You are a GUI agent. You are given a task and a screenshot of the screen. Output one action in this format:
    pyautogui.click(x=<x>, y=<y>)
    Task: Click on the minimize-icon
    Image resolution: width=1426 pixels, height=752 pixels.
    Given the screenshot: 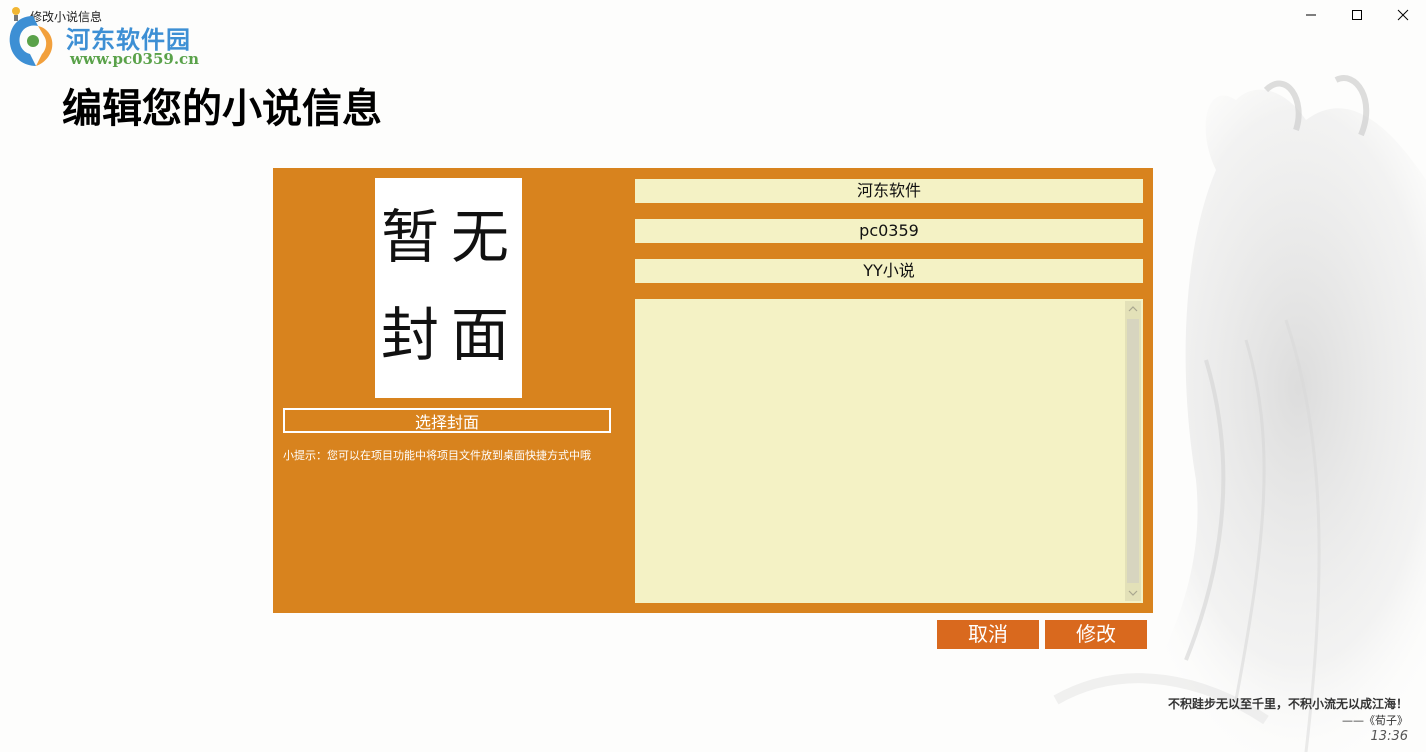 What is the action you would take?
    pyautogui.click(x=1311, y=15)
    